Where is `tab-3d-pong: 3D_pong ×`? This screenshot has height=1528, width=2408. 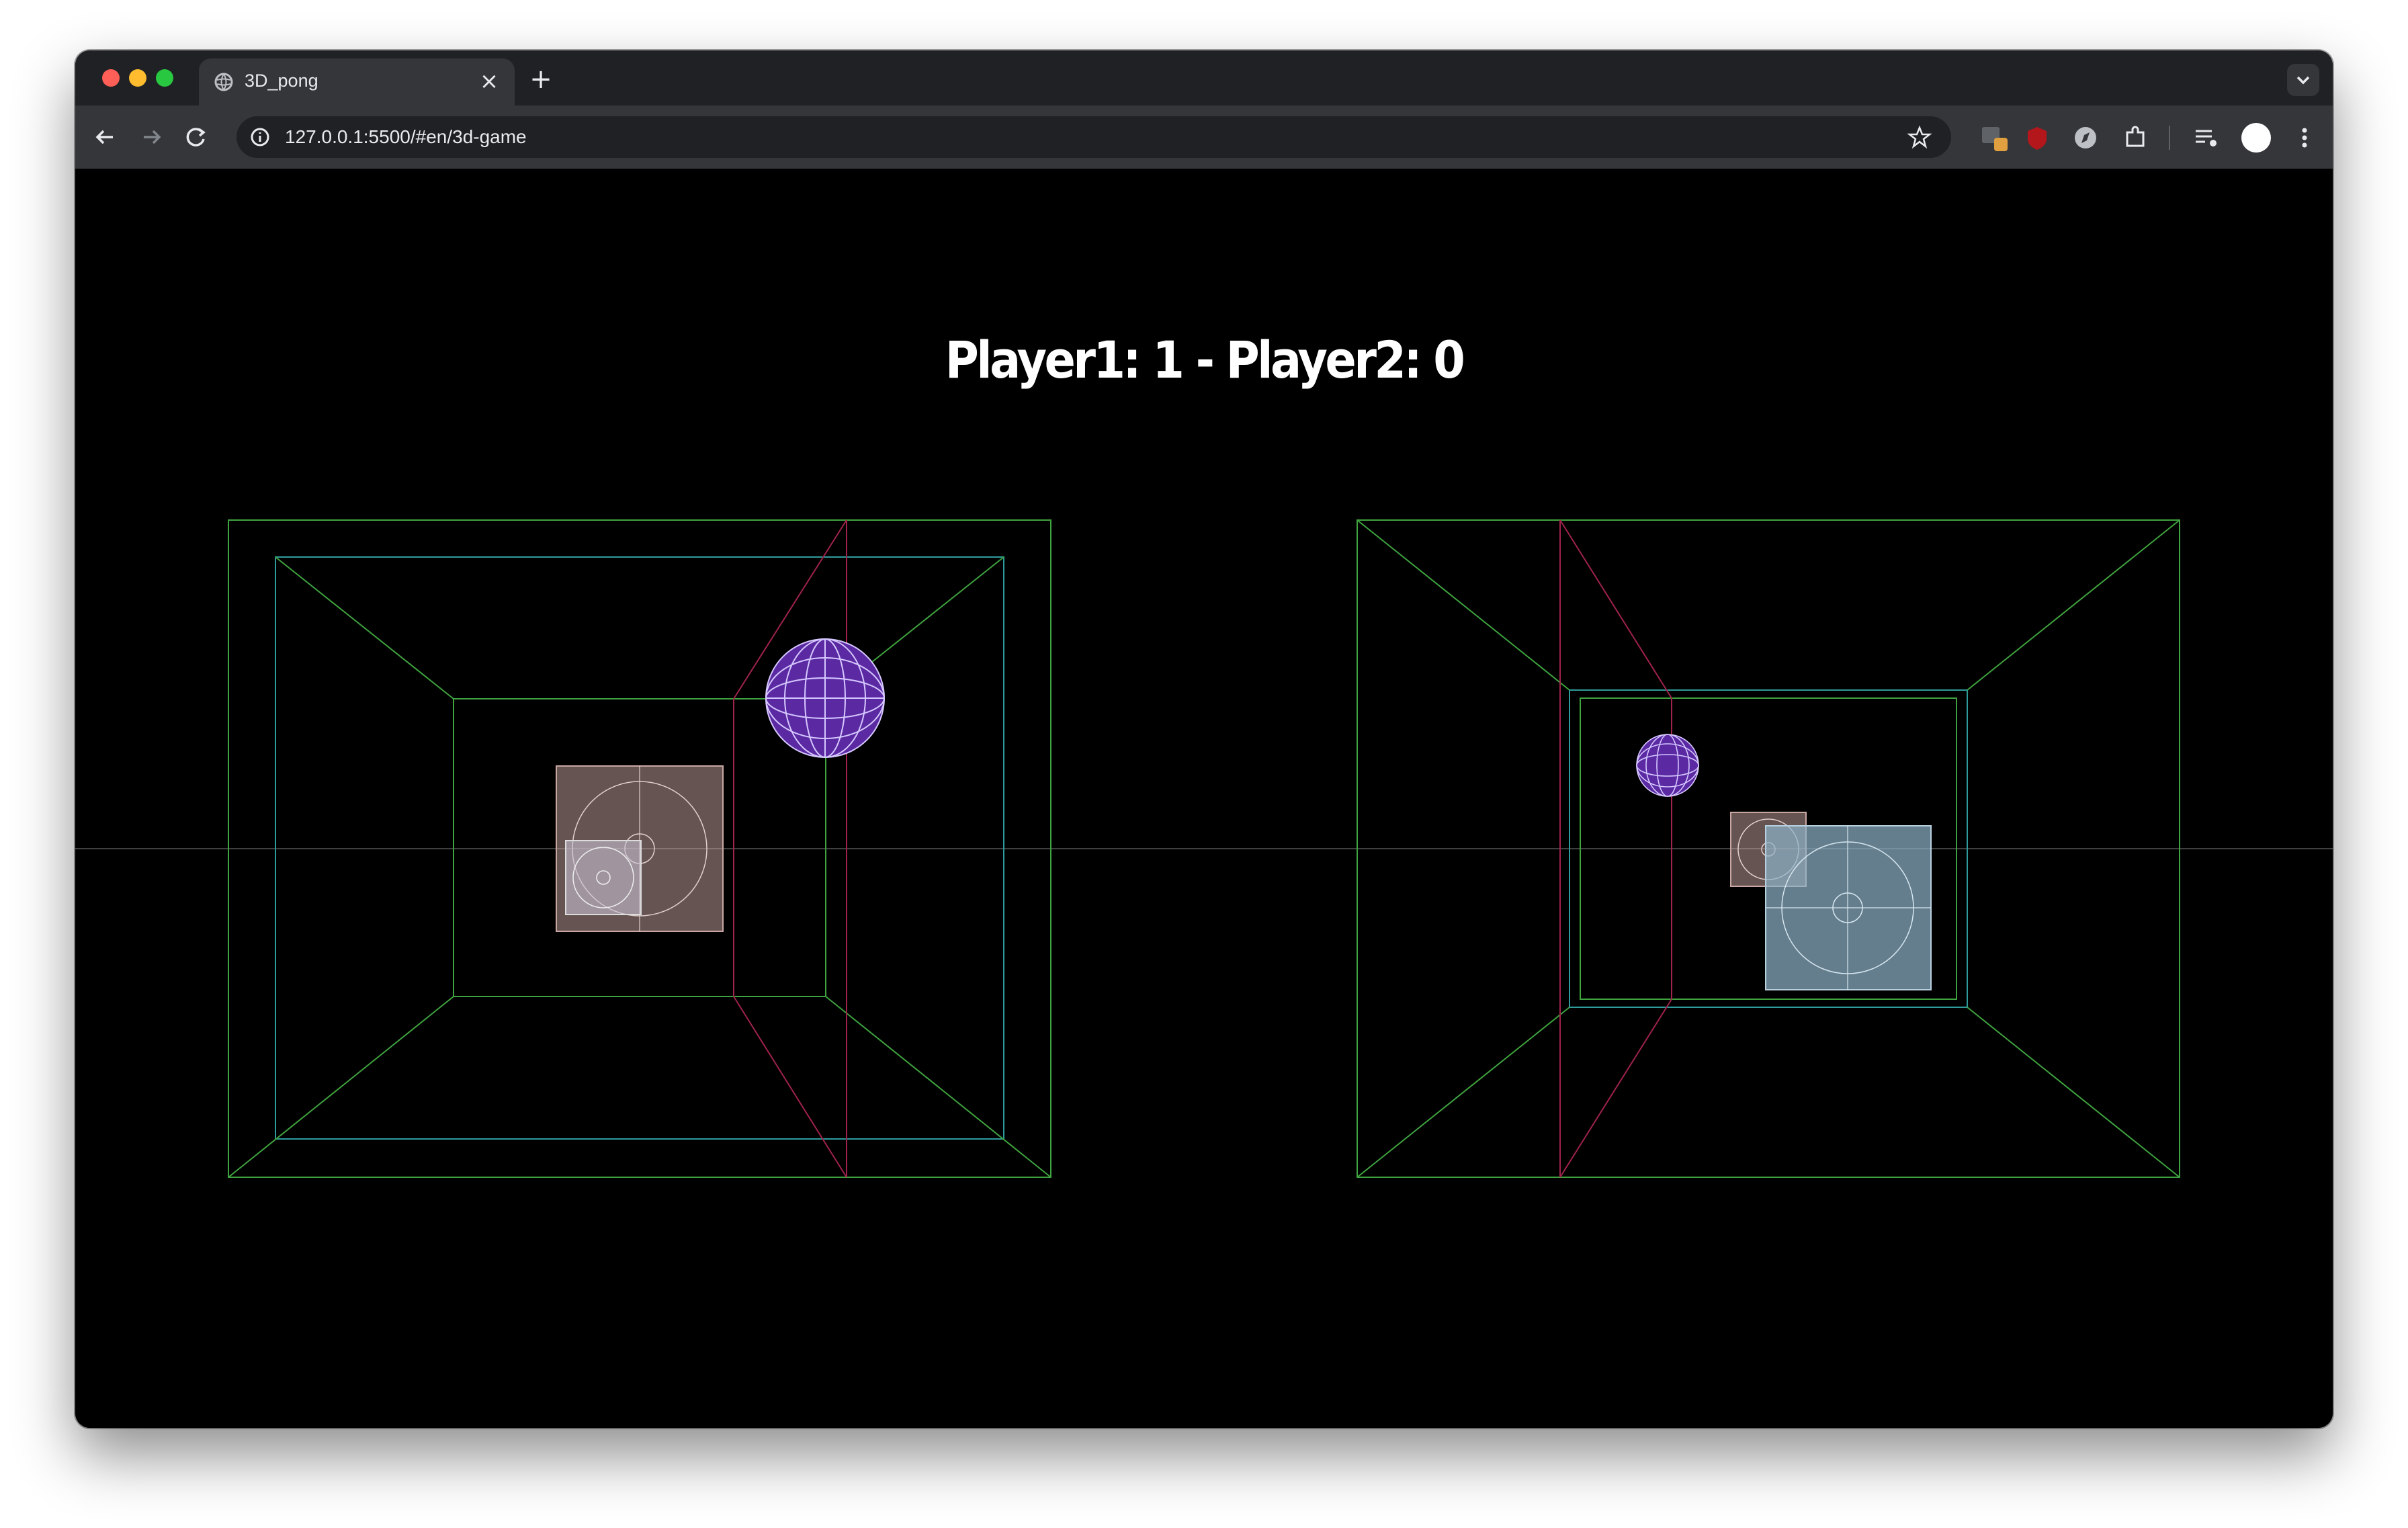
tab-3d-pong: 3D_pong × is located at coordinates (357, 81).